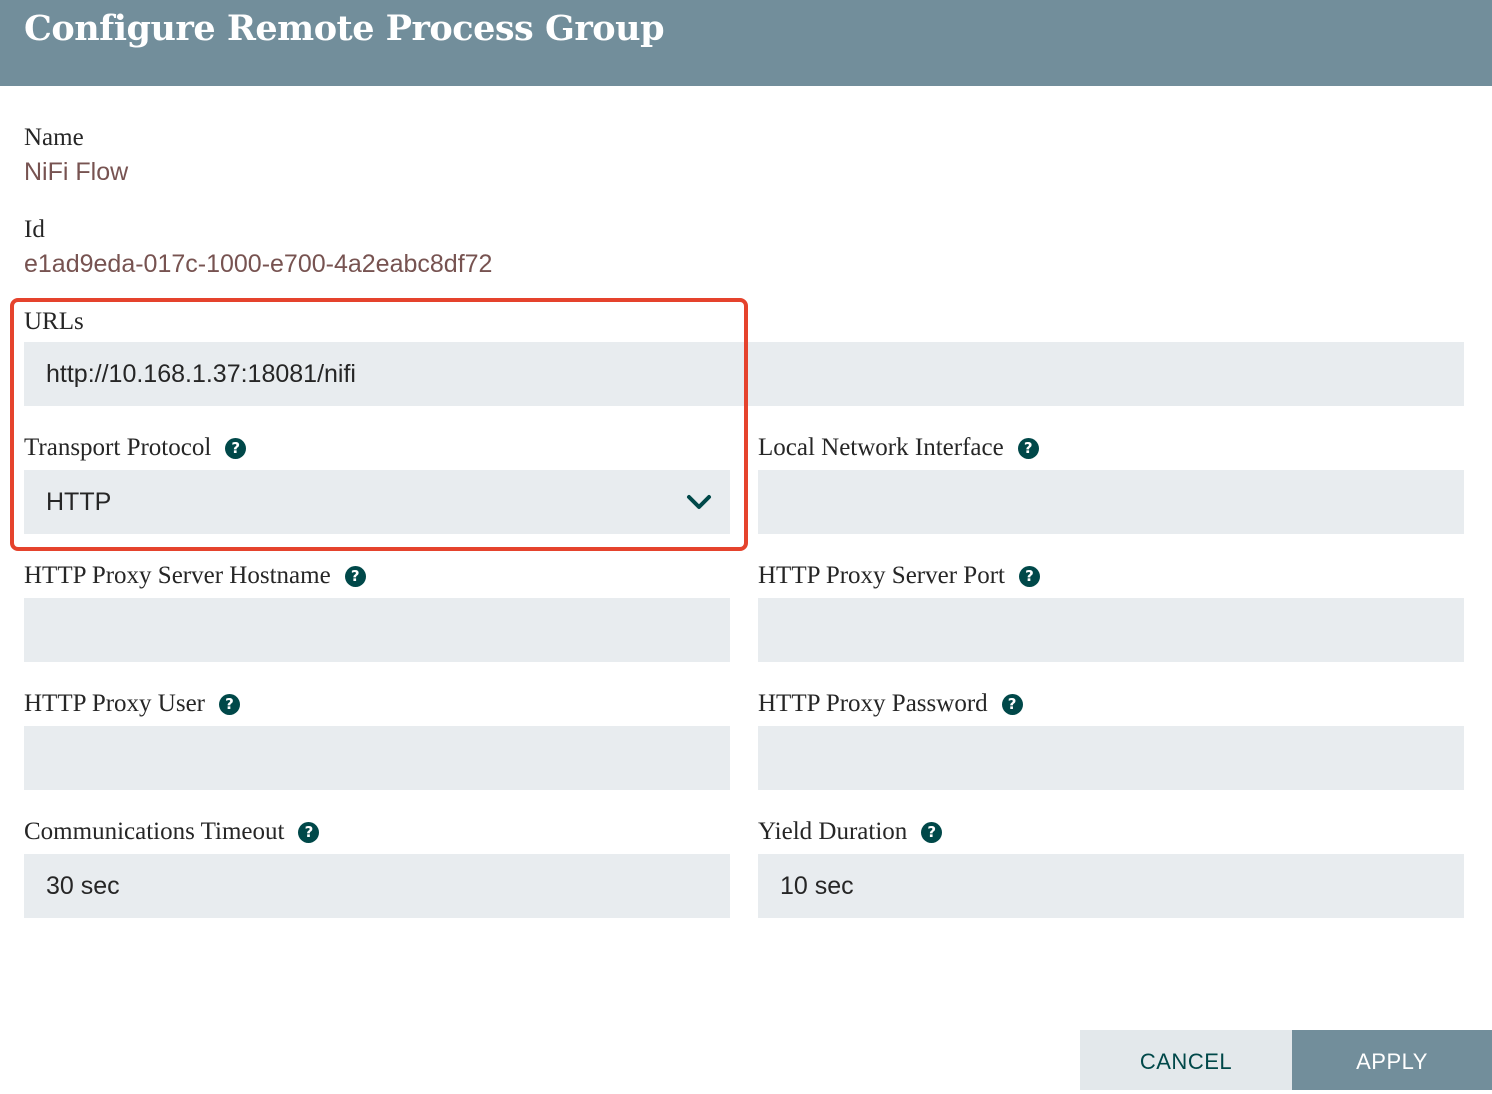 The image size is (1492, 1094). I want to click on communications-timeout-label: Communications Timeout?, so click(172, 832).